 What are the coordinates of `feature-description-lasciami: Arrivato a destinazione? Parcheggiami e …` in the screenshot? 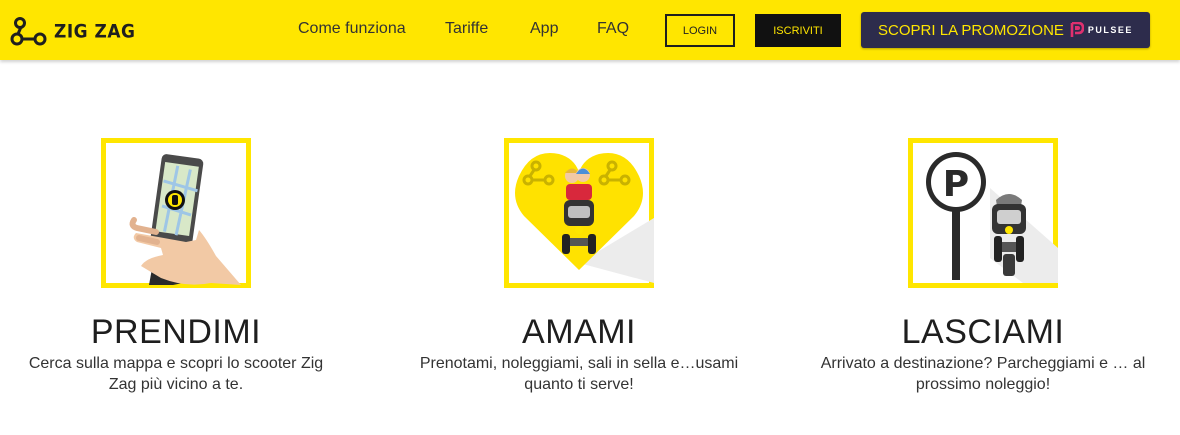 It's located at (983, 374).